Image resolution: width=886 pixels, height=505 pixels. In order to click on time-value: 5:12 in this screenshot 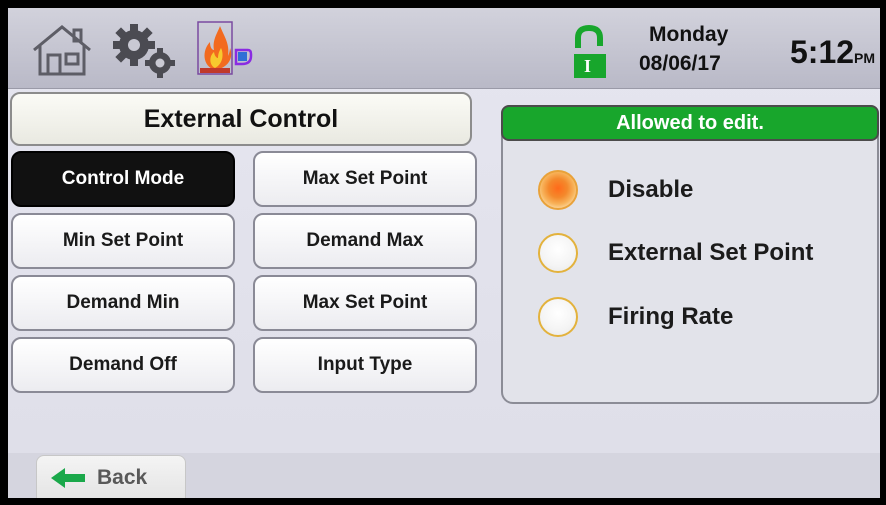, I will do `click(822, 52)`.